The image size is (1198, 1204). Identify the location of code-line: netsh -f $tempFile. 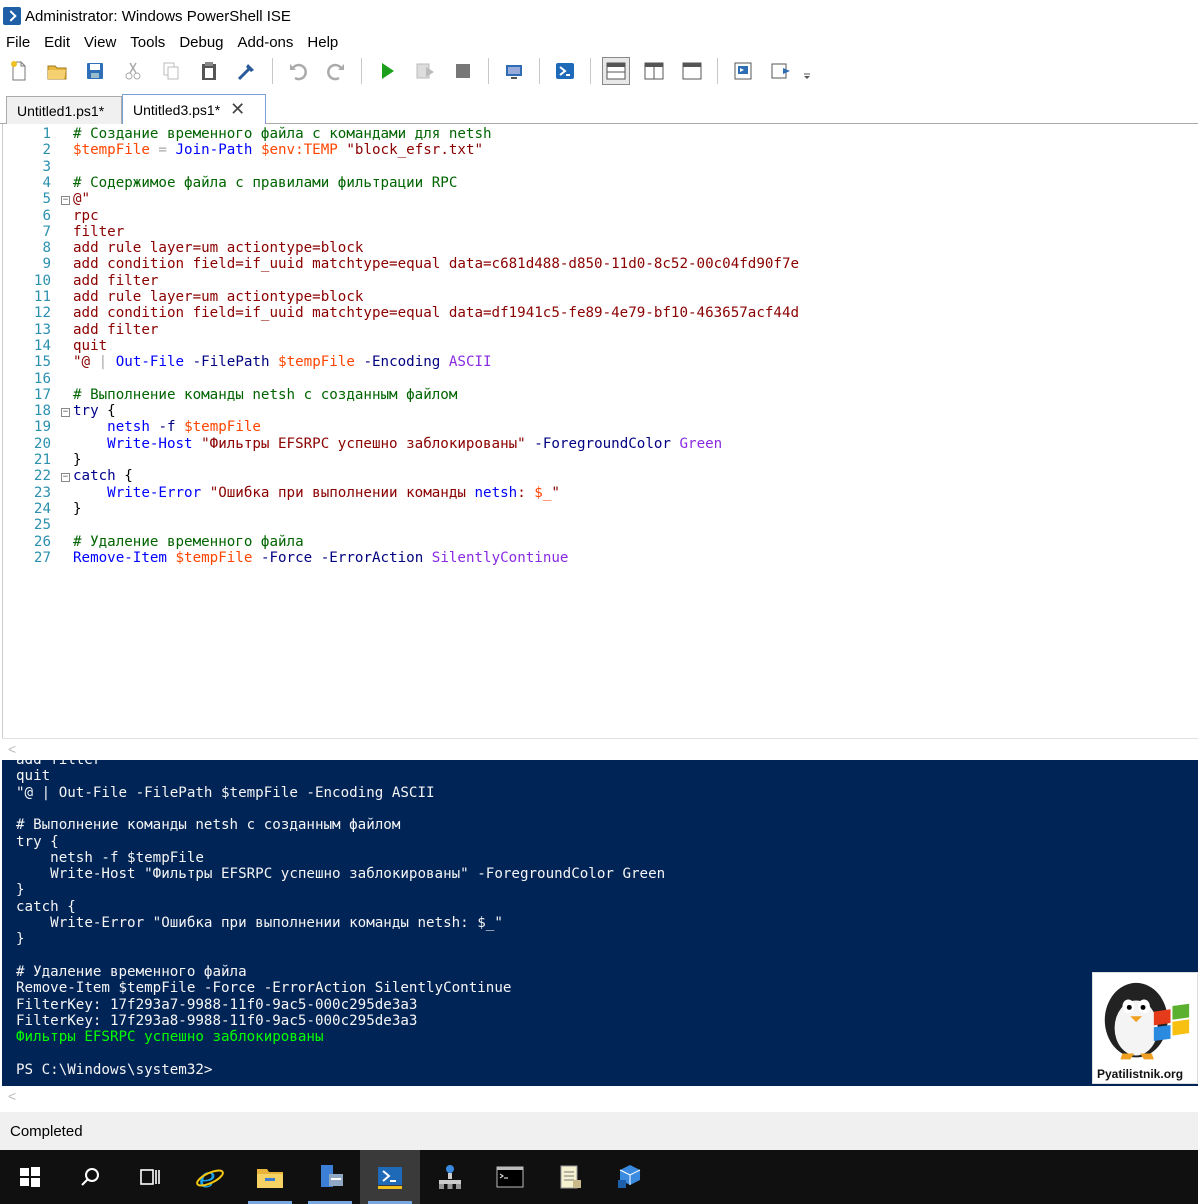
(167, 427).